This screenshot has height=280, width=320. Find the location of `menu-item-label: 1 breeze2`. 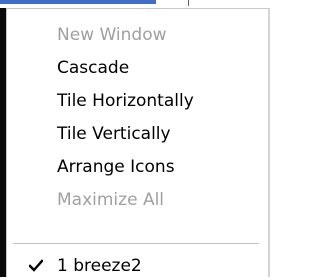

menu-item-label: 1 breeze2 is located at coordinates (99, 266).